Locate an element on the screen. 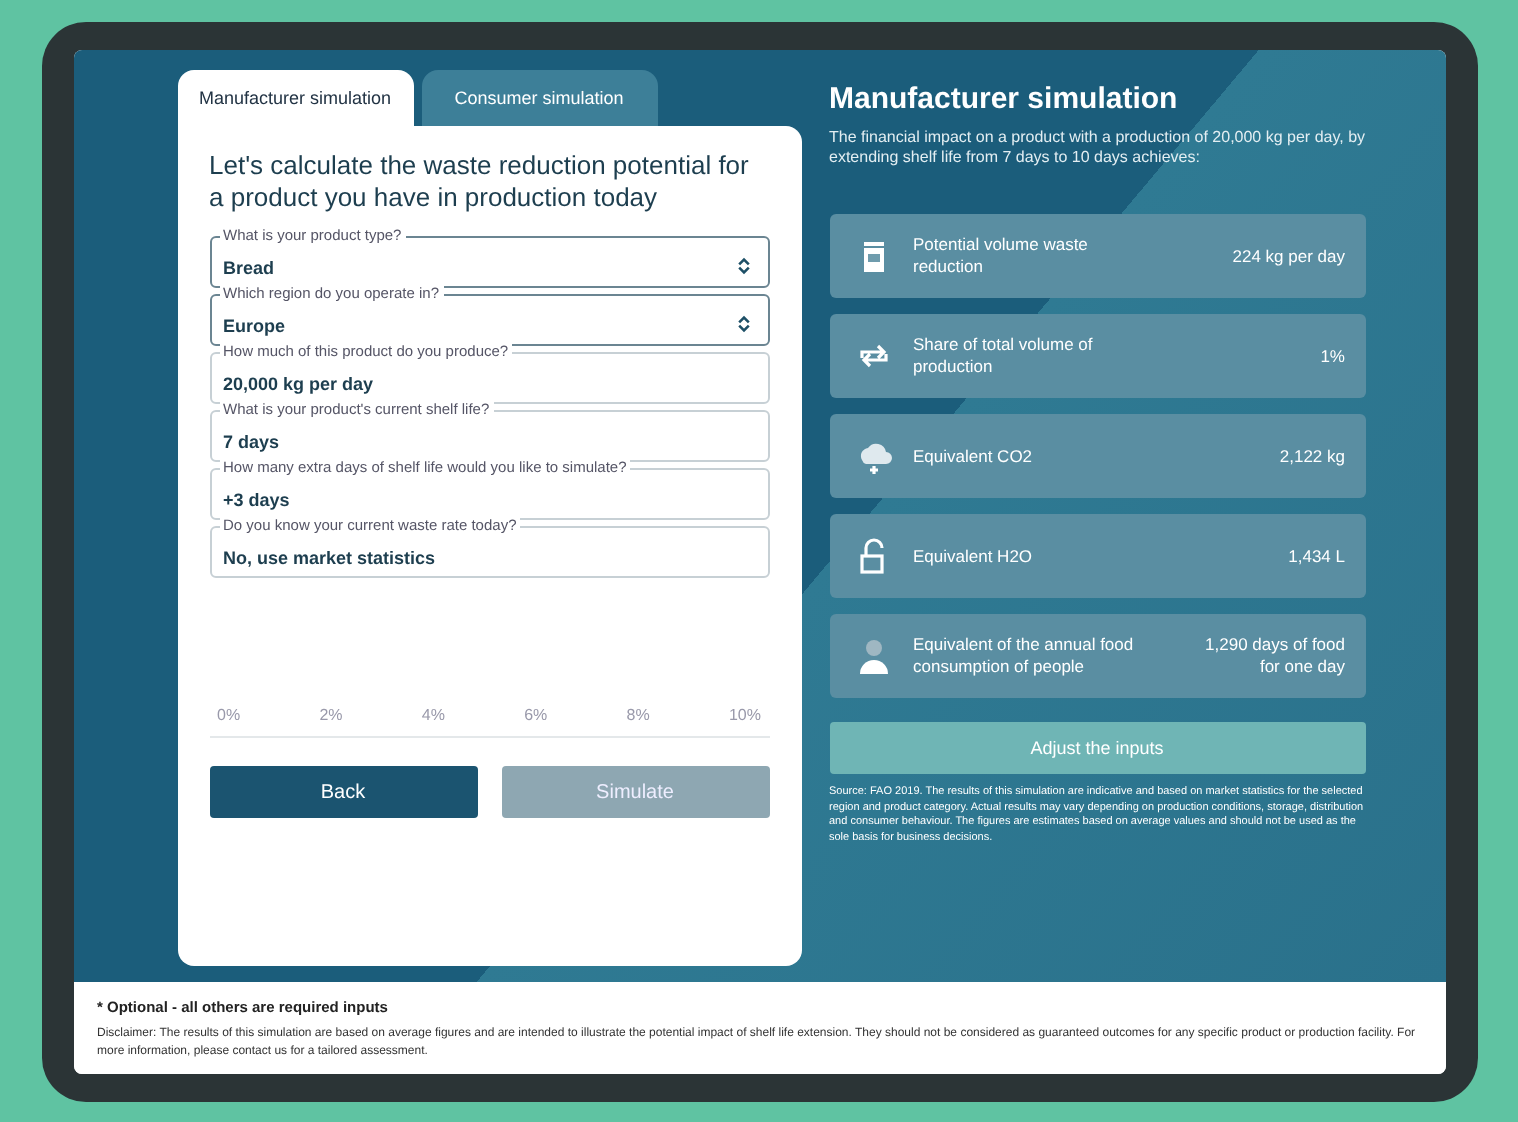 This screenshot has height=1122, width=1518. tab: Consumer simulation is located at coordinates (539, 97).